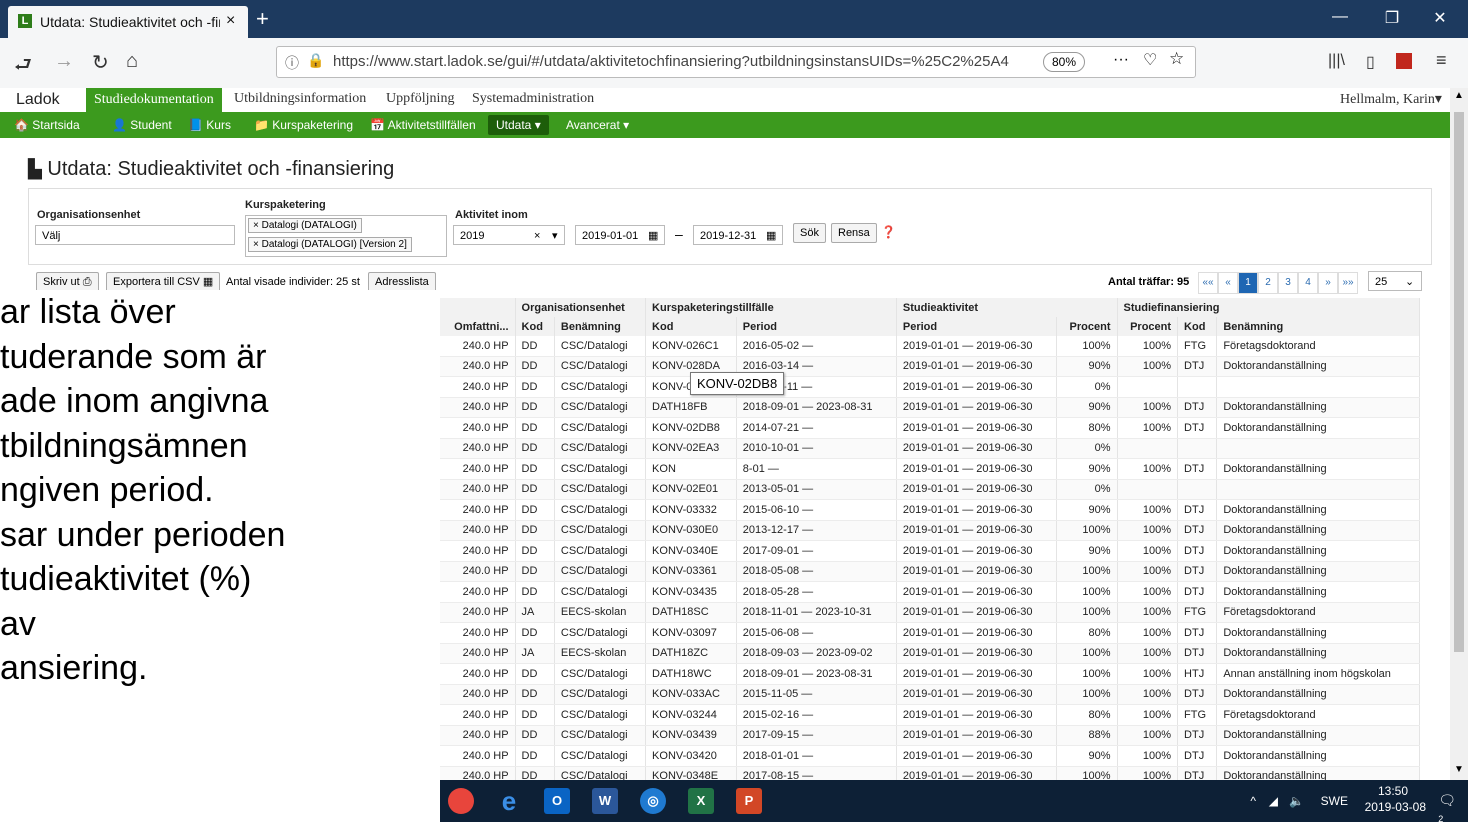 This screenshot has height=825, width=1468. Describe the element at coordinates (461, 801) in the screenshot. I see `chrome-icon` at that location.